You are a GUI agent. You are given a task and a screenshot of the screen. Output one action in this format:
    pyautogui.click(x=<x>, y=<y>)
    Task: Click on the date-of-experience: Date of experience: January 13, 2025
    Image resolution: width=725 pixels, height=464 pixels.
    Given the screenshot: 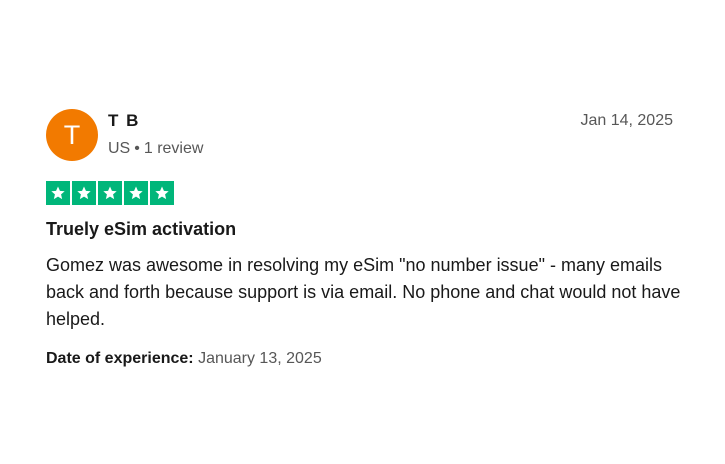 What is the action you would take?
    pyautogui.click(x=184, y=359)
    